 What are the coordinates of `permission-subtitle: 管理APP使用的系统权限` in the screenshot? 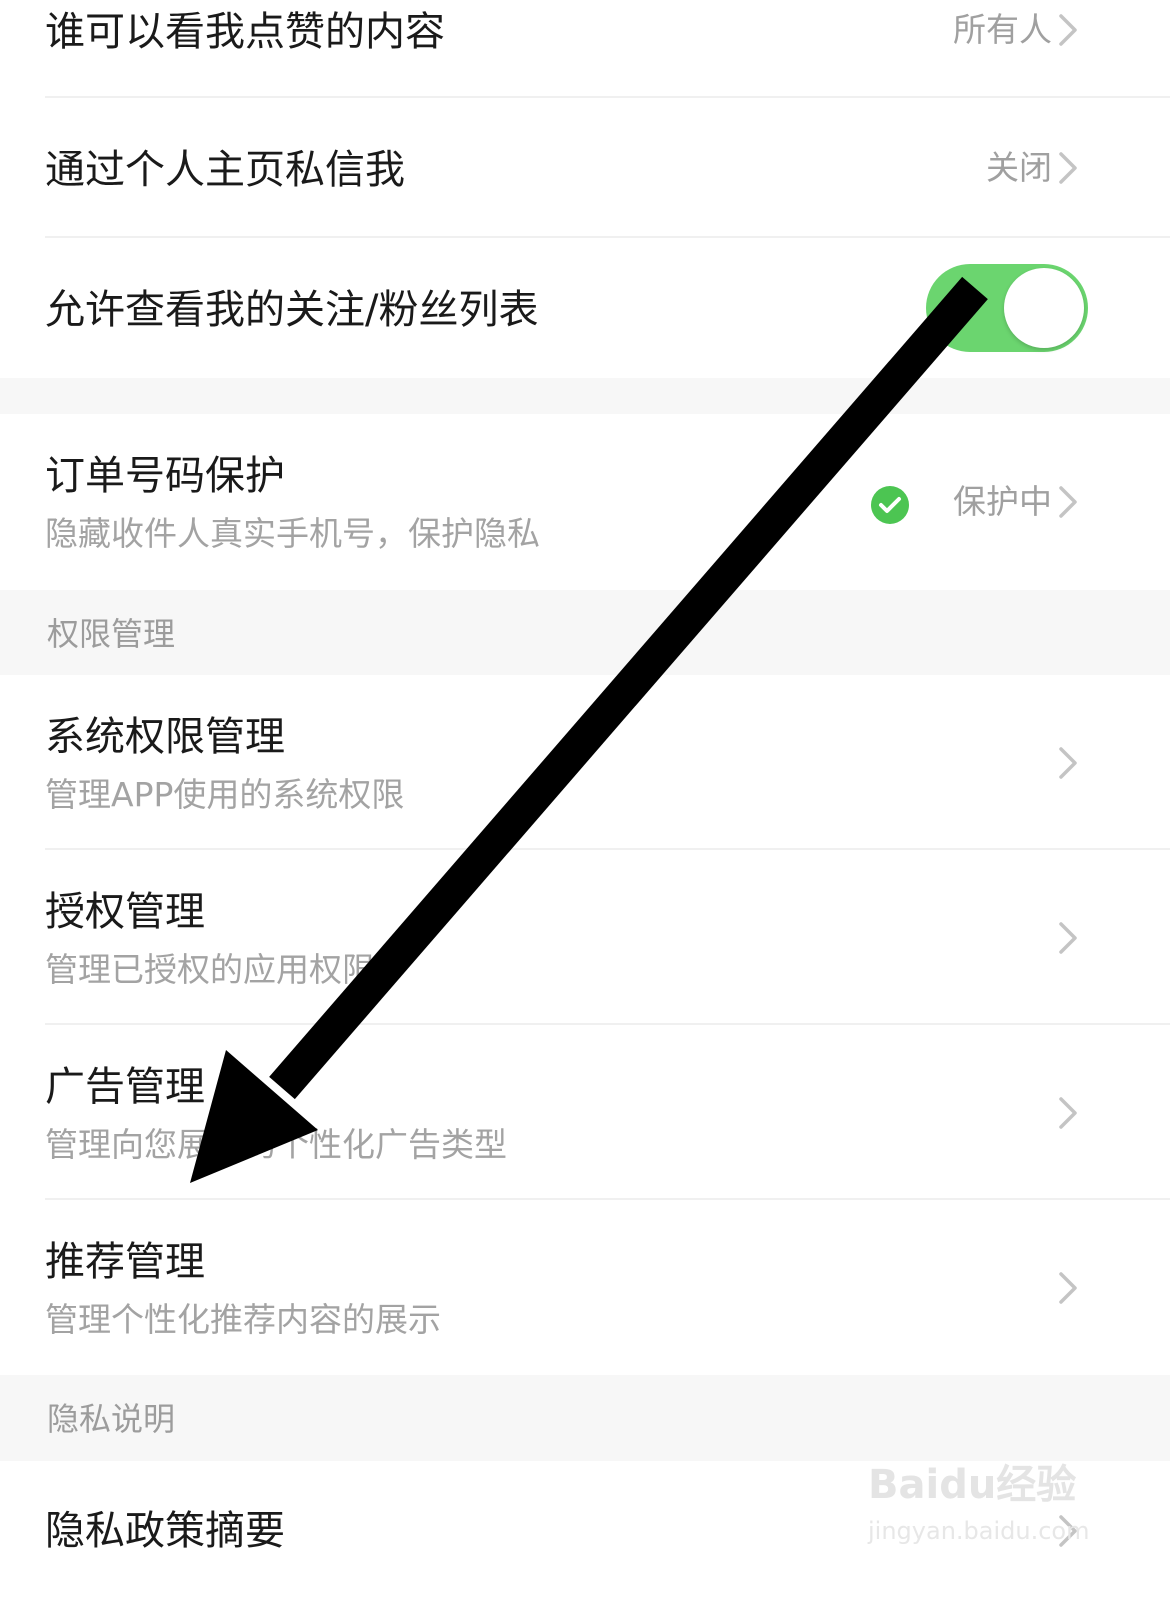 It's located at (225, 794).